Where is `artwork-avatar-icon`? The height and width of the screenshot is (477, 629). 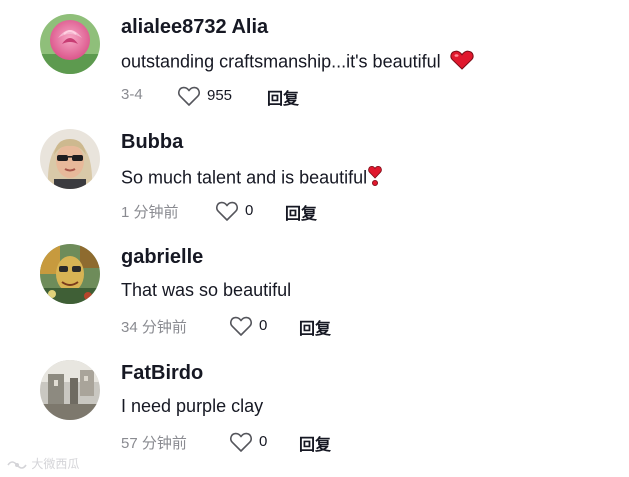
artwork-avatar-icon is located at coordinates (70, 274).